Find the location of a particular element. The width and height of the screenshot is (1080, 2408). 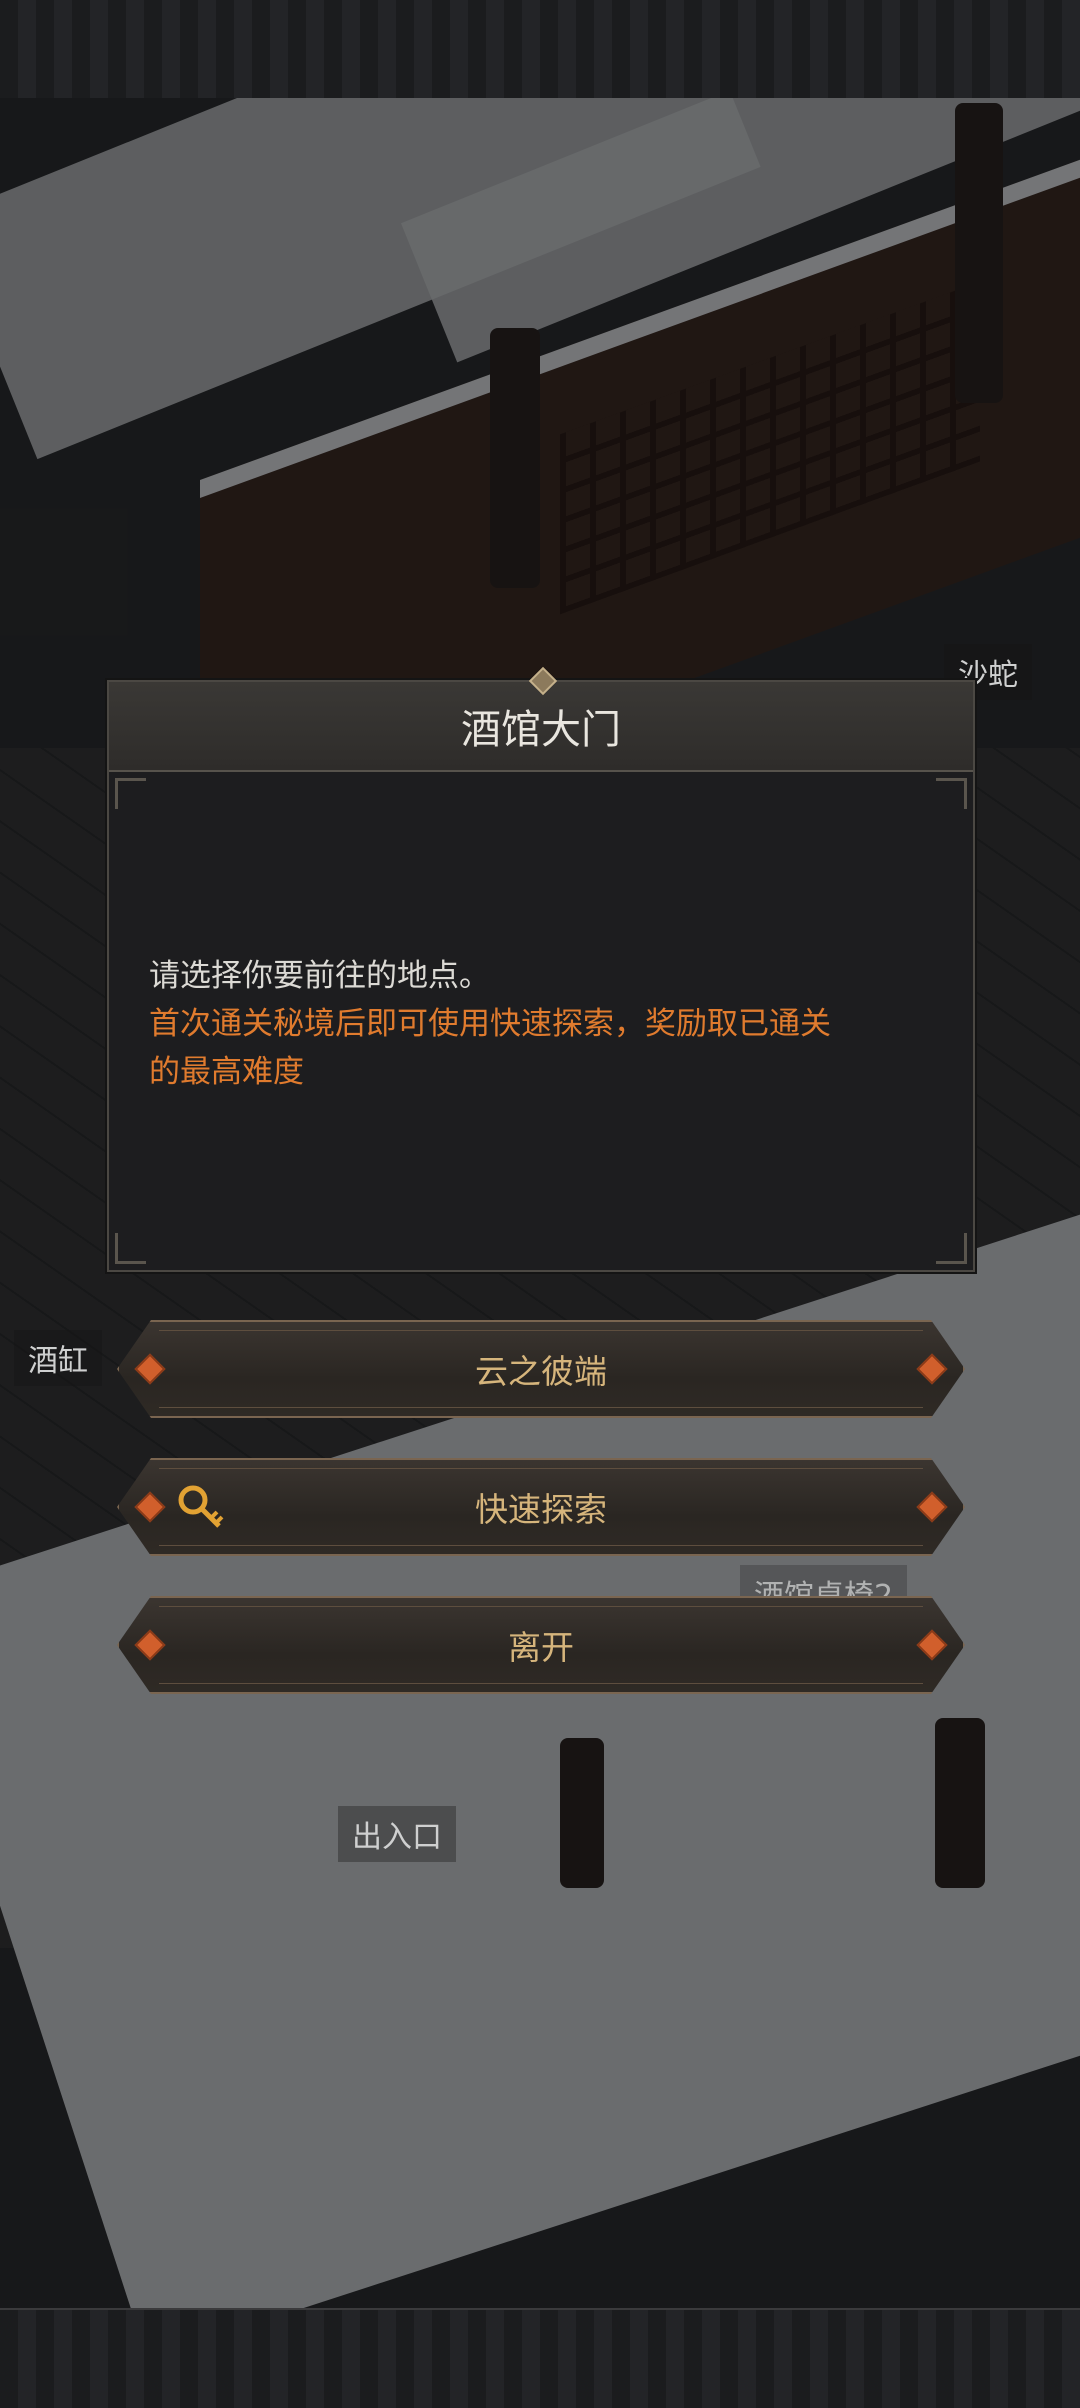

dialog-header: 酒馆大门 is located at coordinates (541, 727).